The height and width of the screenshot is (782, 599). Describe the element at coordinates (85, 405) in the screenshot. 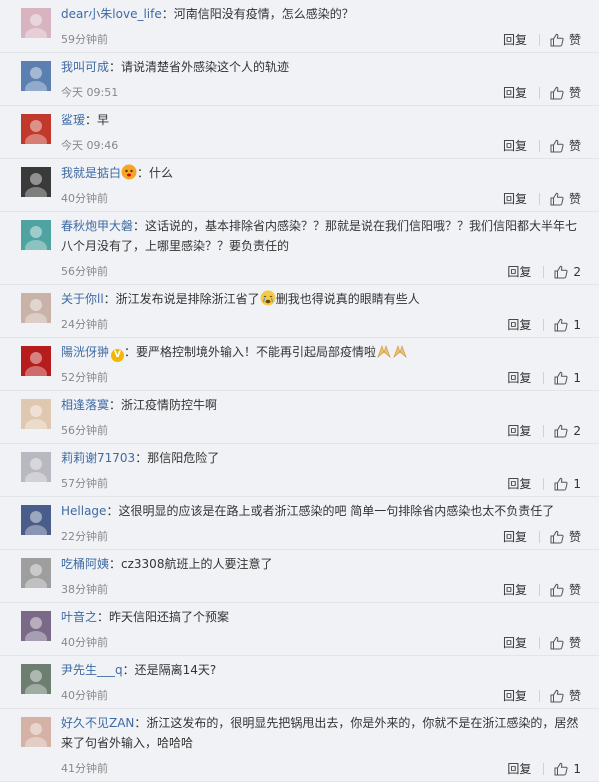

I see `comment-username: 相逢落寞` at that location.